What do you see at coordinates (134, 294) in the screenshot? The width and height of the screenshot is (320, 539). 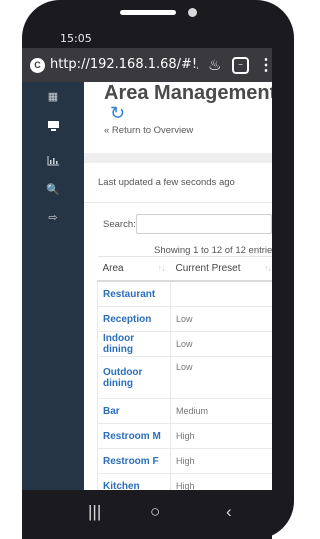 I see `area-link: Restaurant` at bounding box center [134, 294].